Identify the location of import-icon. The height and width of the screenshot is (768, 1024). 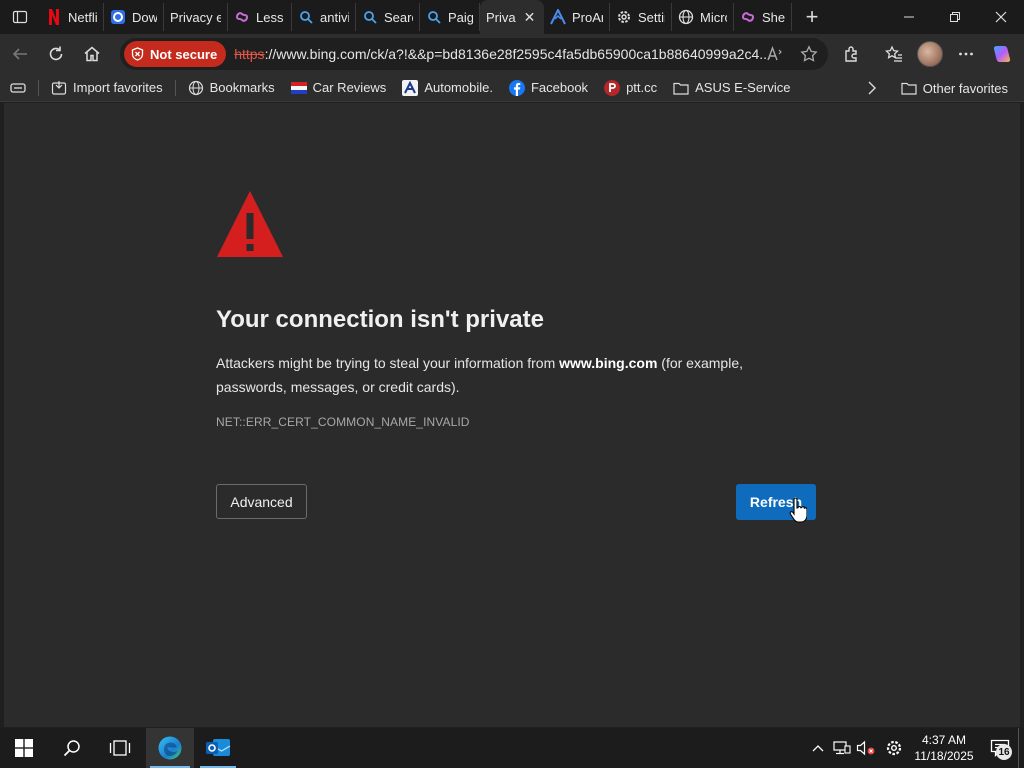
(59, 88).